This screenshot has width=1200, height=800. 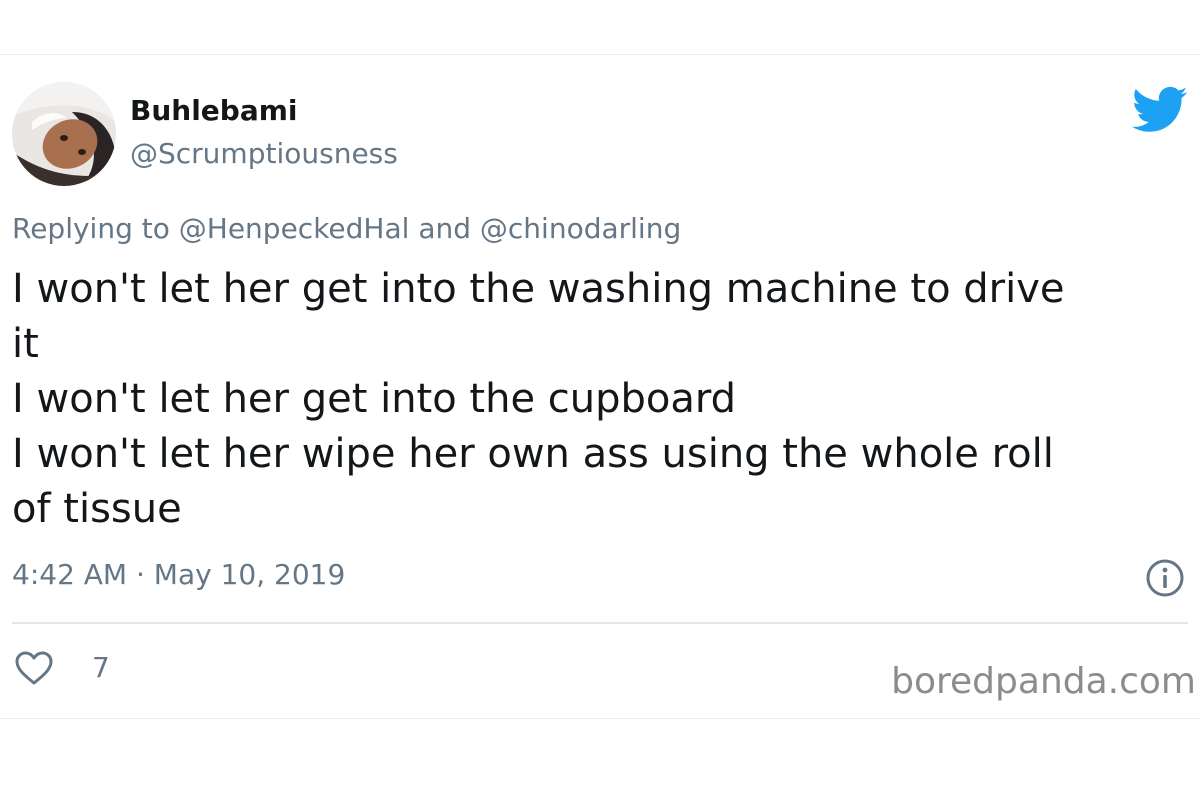 What do you see at coordinates (600, 623) in the screenshot?
I see `action-divider` at bounding box center [600, 623].